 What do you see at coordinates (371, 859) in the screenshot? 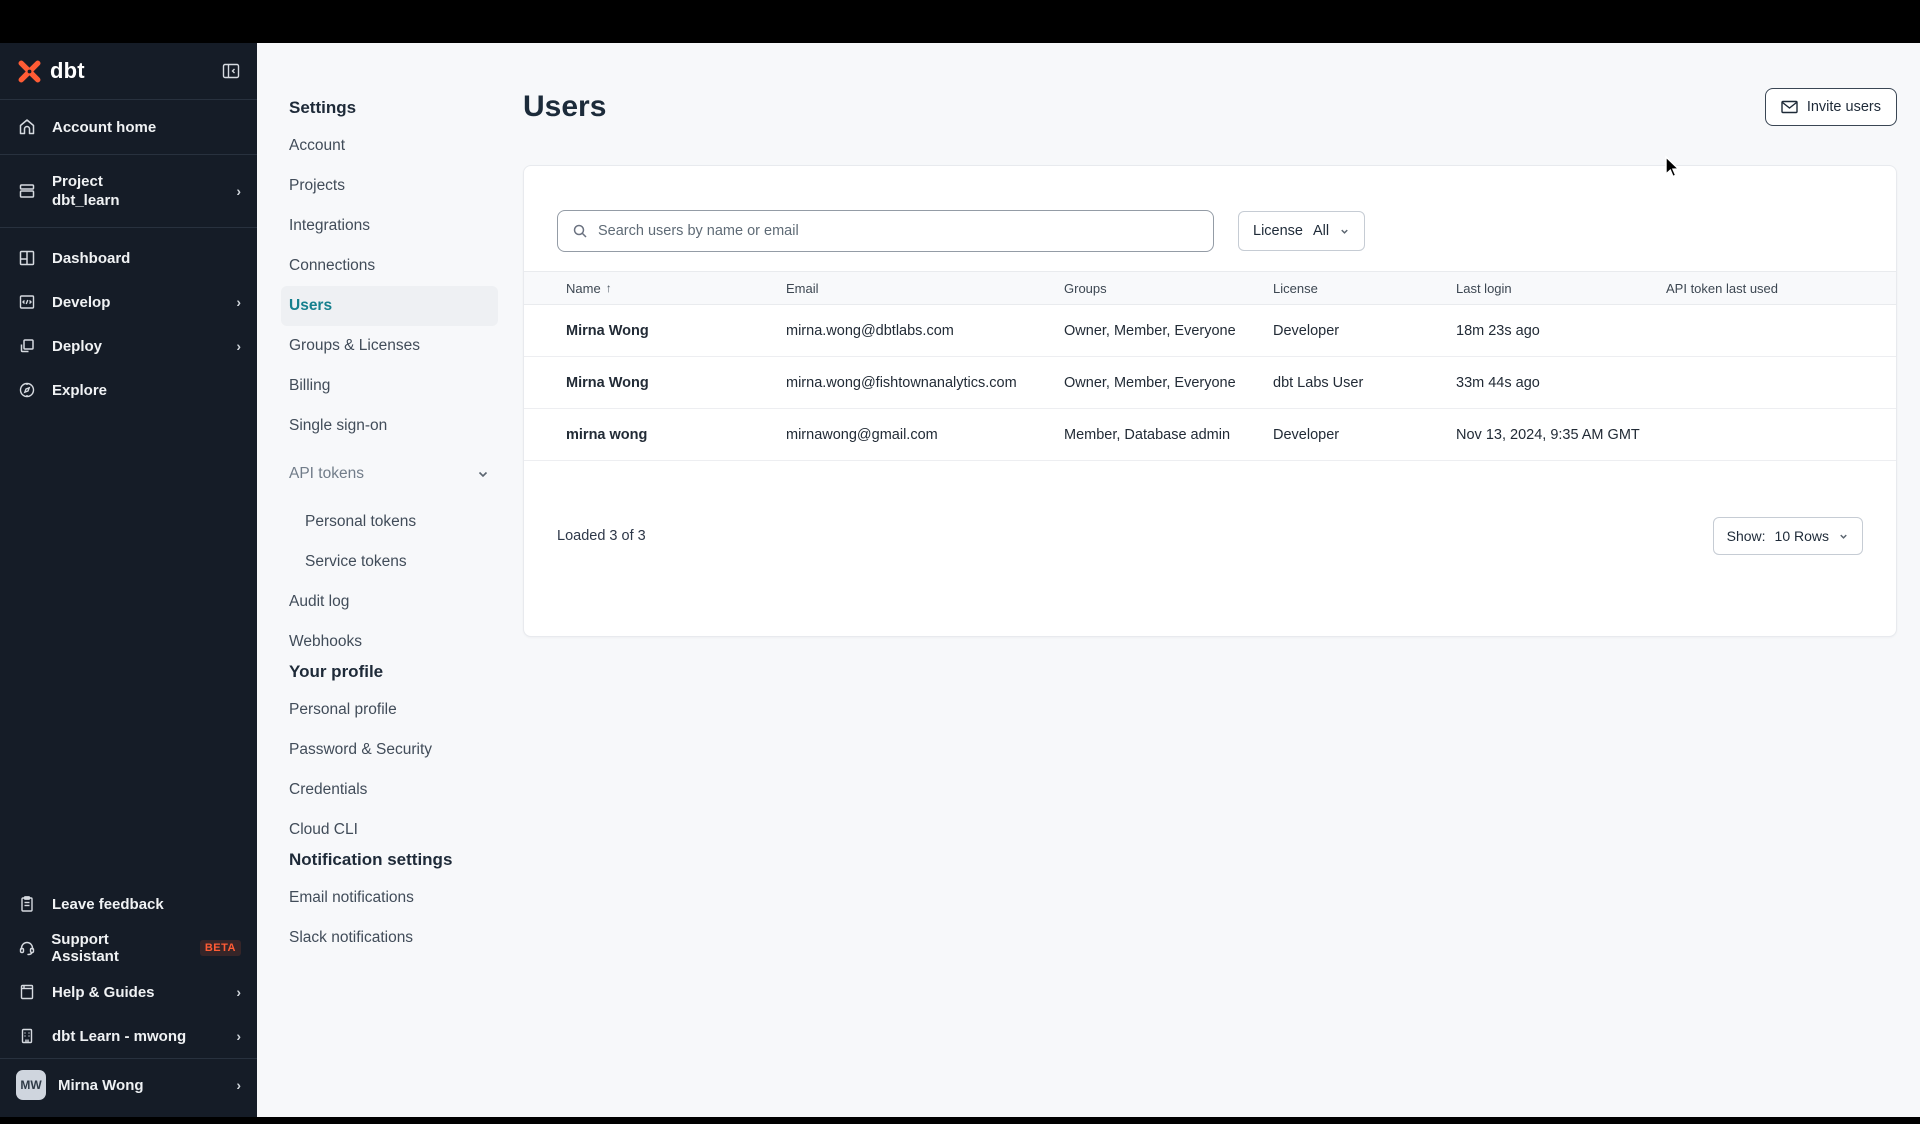
I see `notification-settings-heading: Notification settings` at bounding box center [371, 859].